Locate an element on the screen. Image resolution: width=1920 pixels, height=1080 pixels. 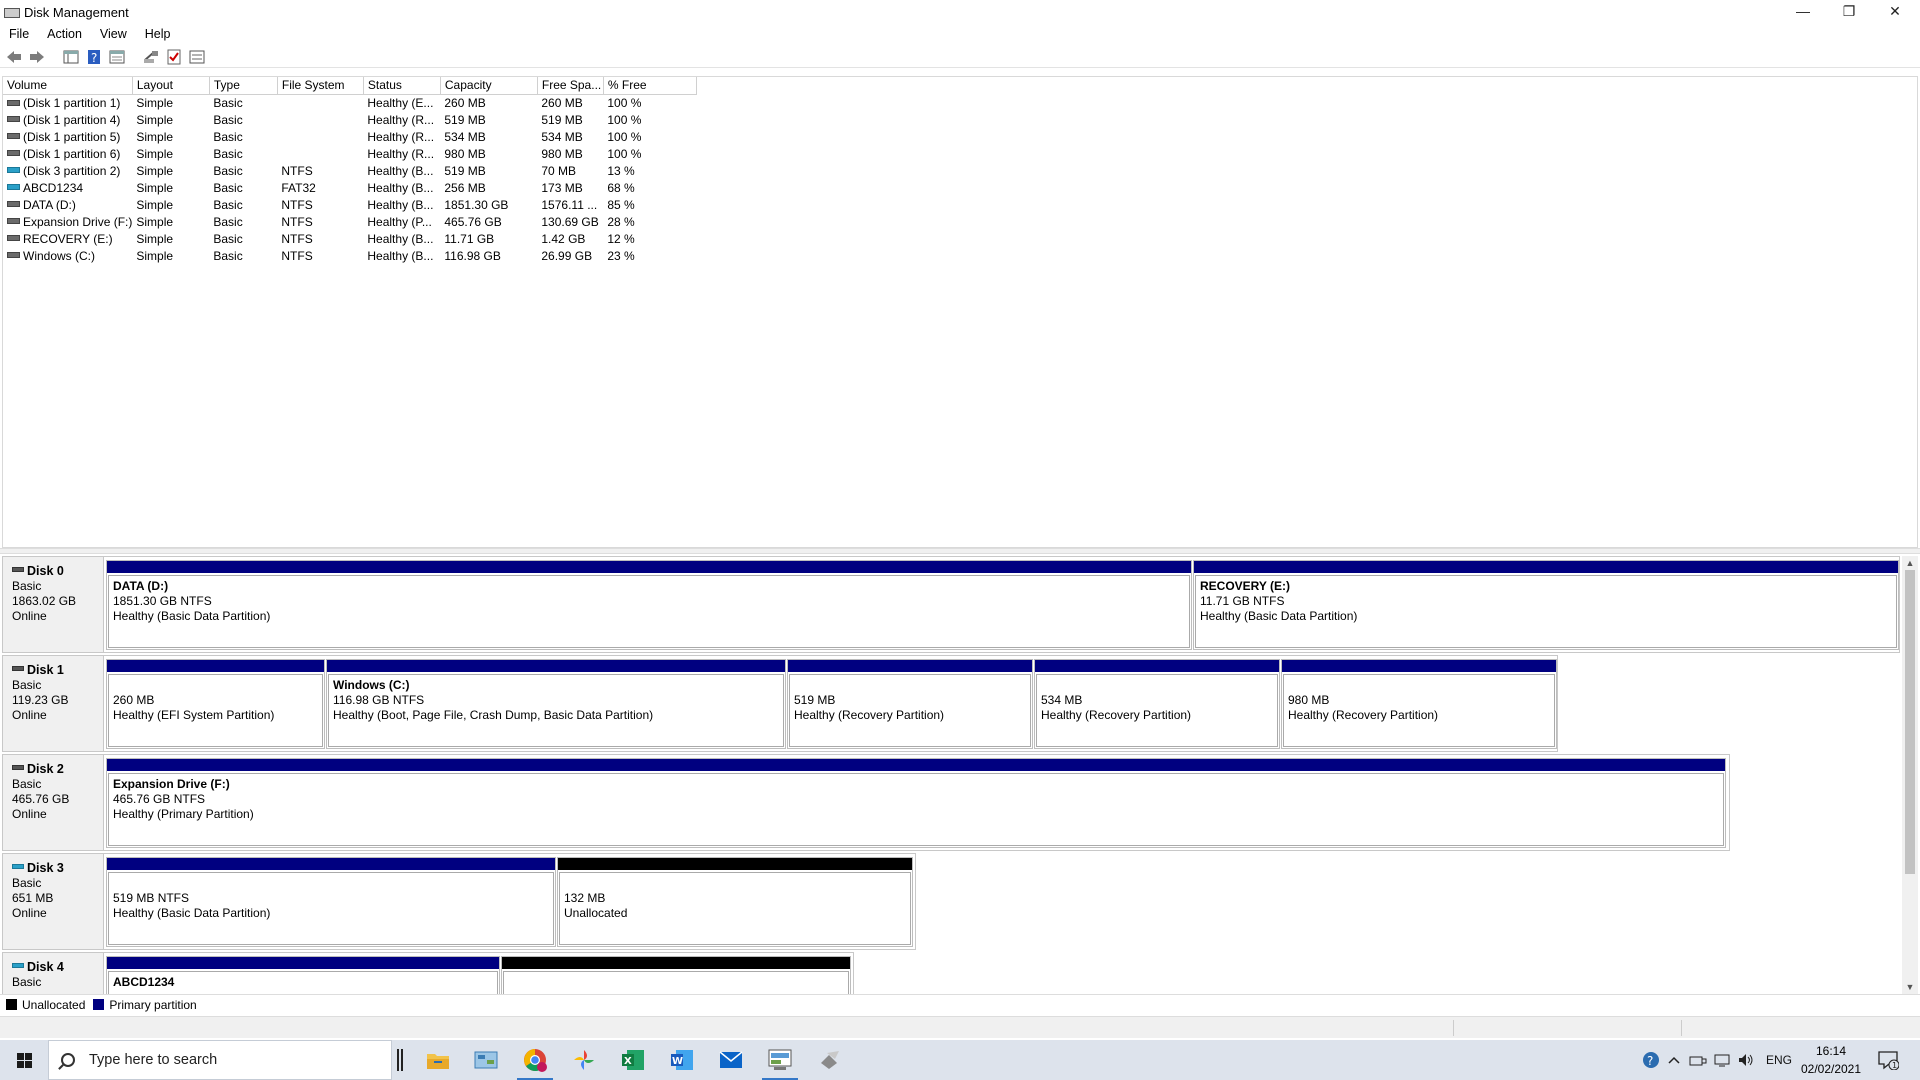
system-tray: ? ENG is located at coordinates (1716, 1060).